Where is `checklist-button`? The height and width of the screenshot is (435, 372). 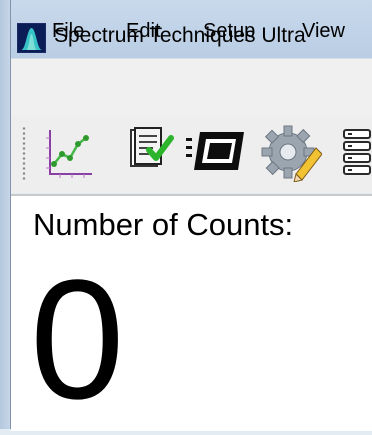
checklist-button is located at coordinates (150, 154).